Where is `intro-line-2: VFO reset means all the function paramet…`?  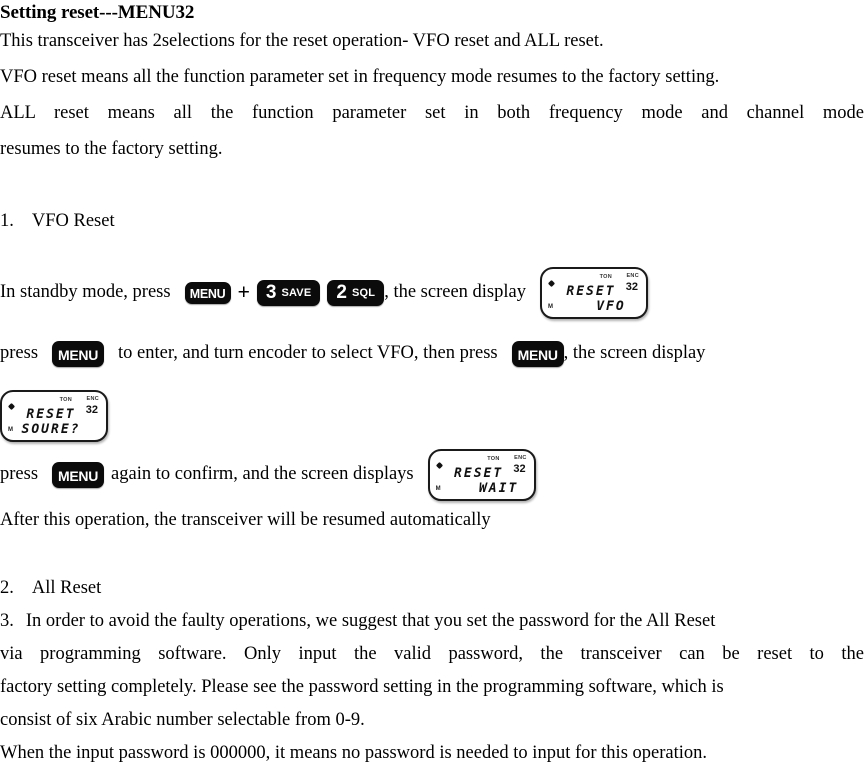 intro-line-2: VFO reset means all the function paramet… is located at coordinates (360, 77).